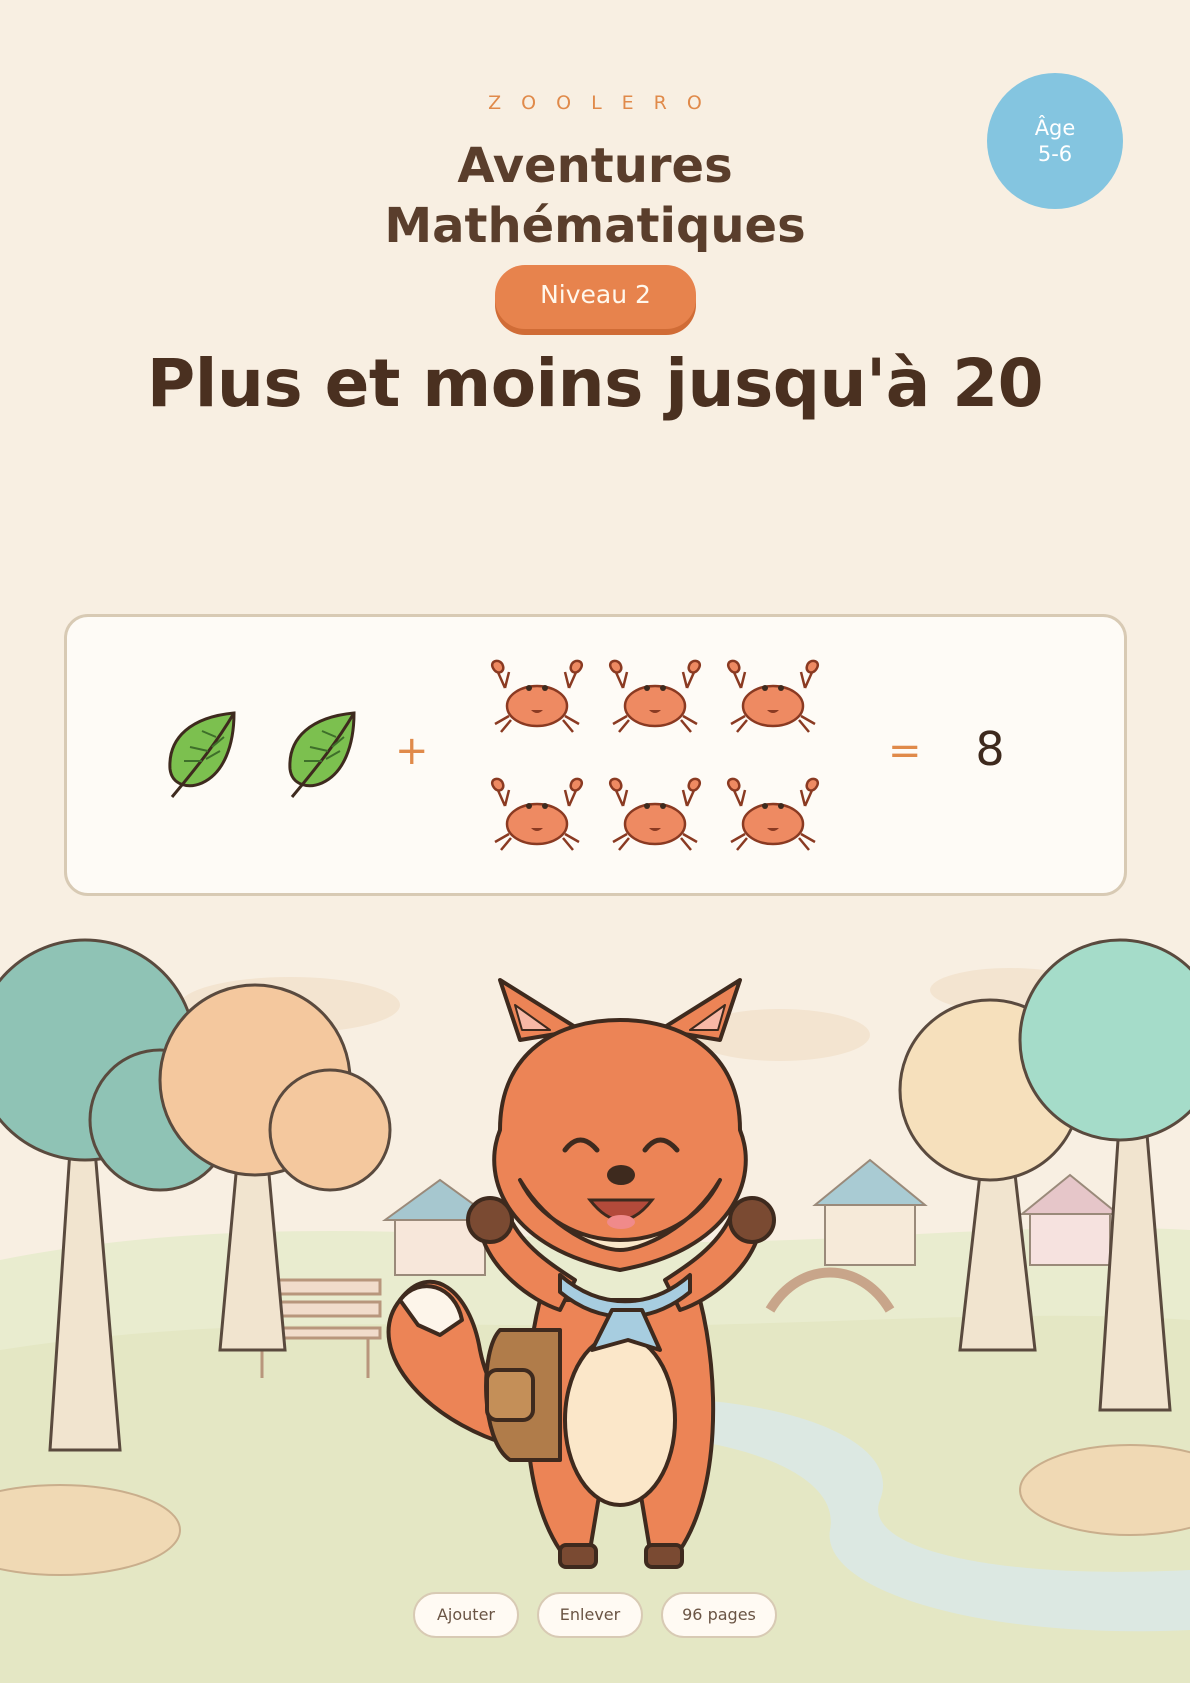 The image size is (1190, 1683). Describe the element at coordinates (1055, 141) in the screenshot. I see `age-badge: Âge 5-6` at that location.